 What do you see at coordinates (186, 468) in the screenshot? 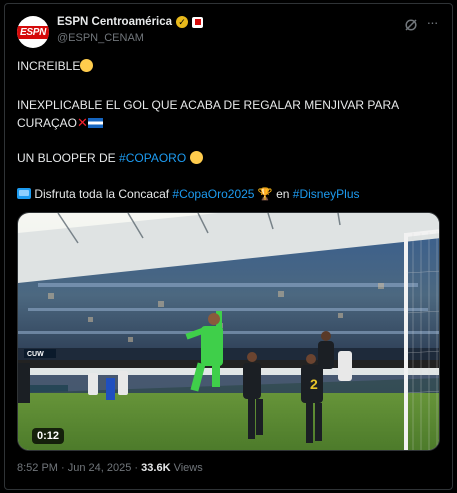
I see `views-label: Views` at bounding box center [186, 468].